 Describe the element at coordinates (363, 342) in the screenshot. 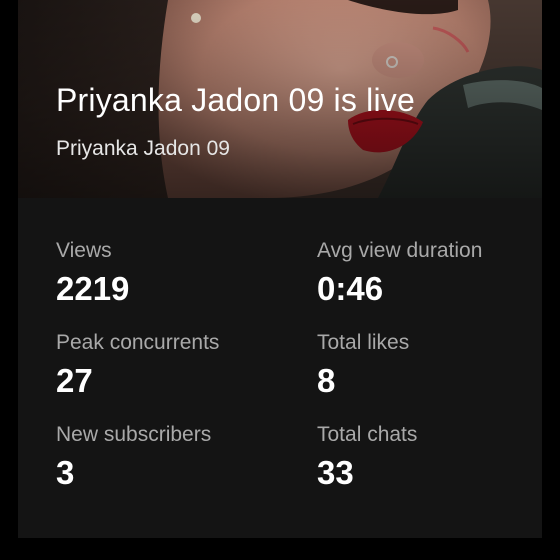

I see `stat-label: Total likes` at that location.